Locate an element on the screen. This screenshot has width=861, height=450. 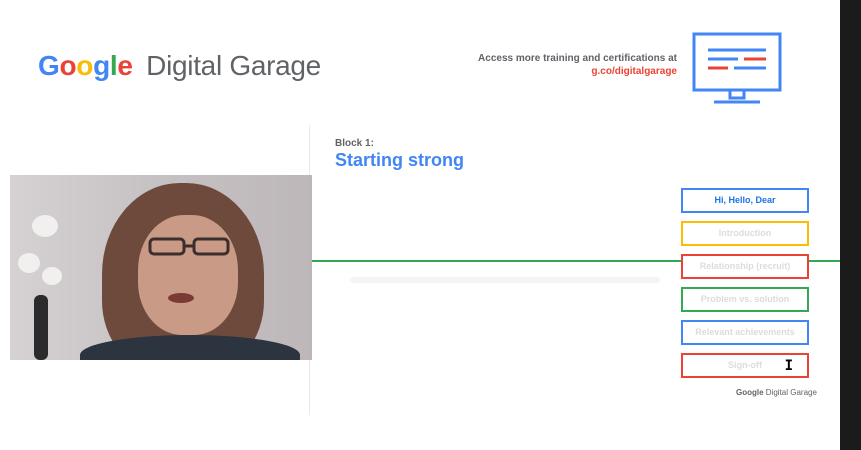
step-sign-off-label: Sign-off is located at coordinates (745, 365).